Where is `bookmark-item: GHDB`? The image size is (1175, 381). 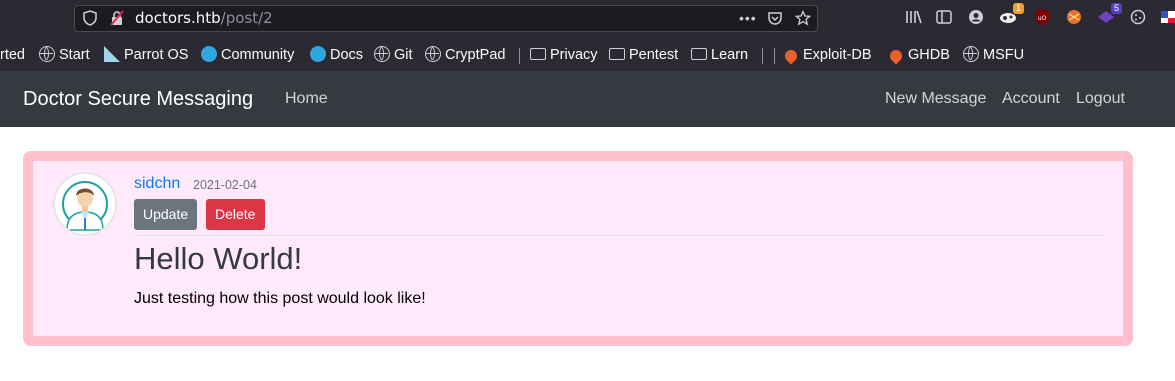
bookmark-item: GHDB is located at coordinates (918, 55).